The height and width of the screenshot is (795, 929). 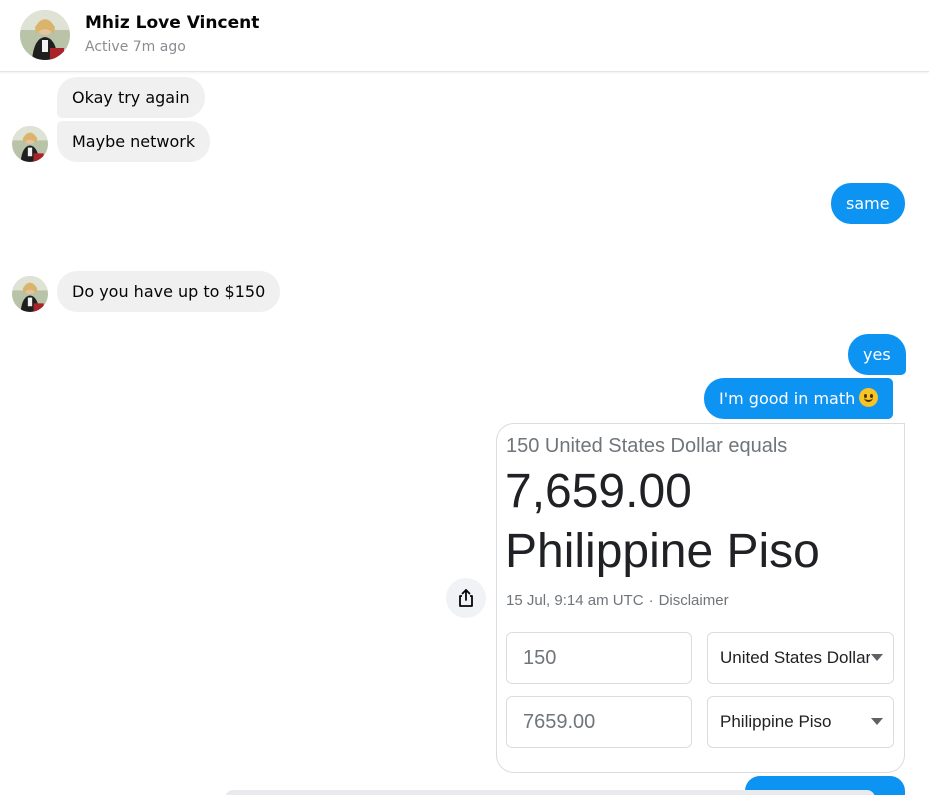 What do you see at coordinates (550, 792) in the screenshot?
I see `message-composer-partial` at bounding box center [550, 792].